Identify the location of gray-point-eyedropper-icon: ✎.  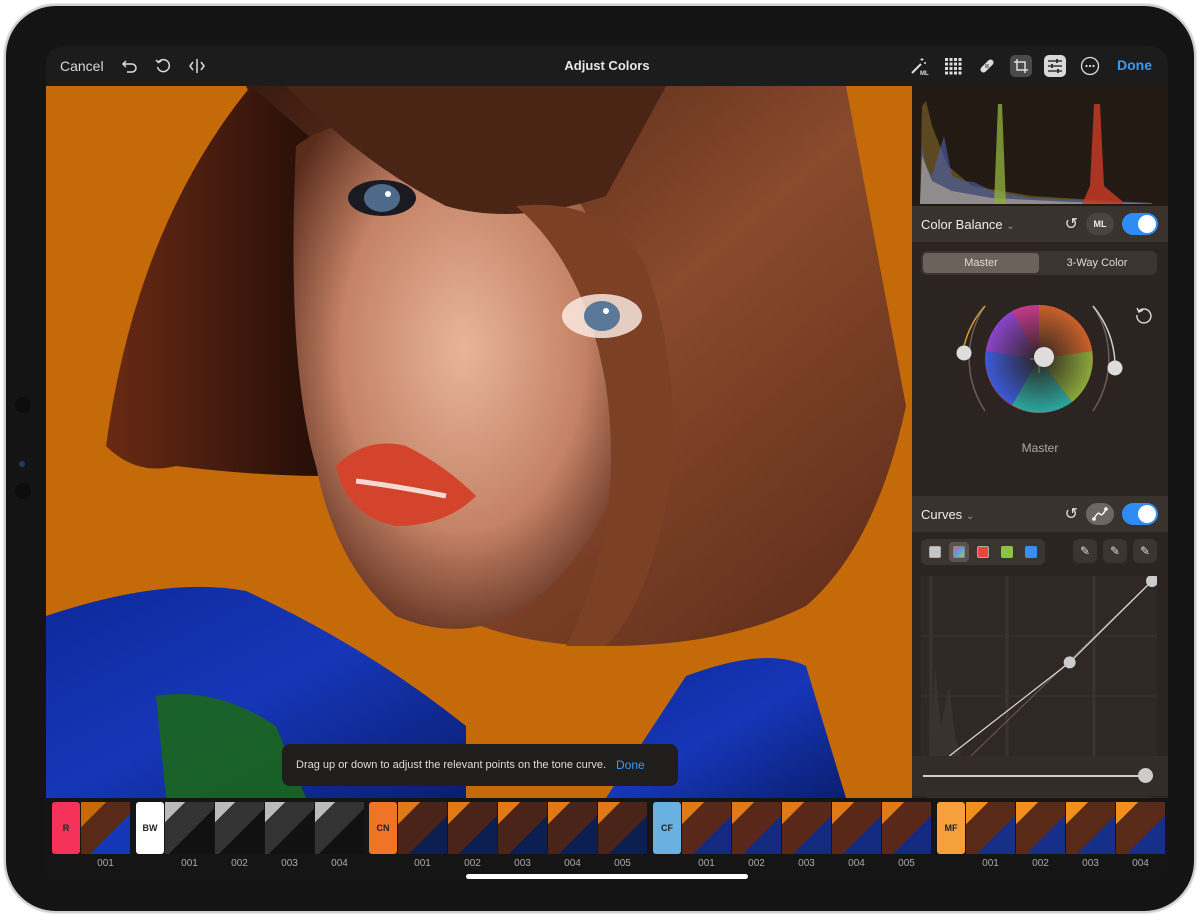
(1115, 551).